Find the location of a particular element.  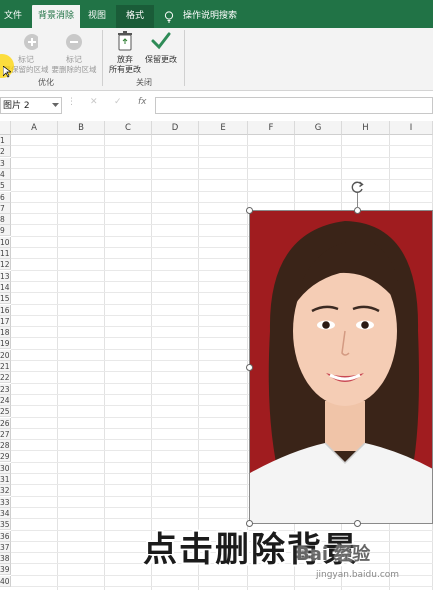

row-header: 4 is located at coordinates (5, 174).